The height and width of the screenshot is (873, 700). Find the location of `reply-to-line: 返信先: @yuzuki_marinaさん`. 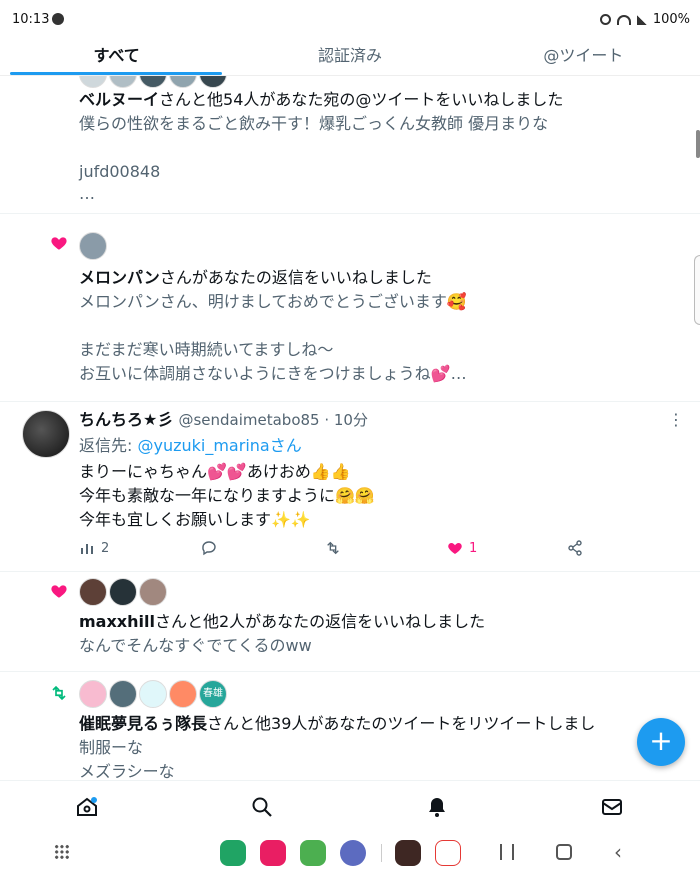

reply-to-line: 返信先: @yuzuki_marinaさん is located at coordinates (190, 446).